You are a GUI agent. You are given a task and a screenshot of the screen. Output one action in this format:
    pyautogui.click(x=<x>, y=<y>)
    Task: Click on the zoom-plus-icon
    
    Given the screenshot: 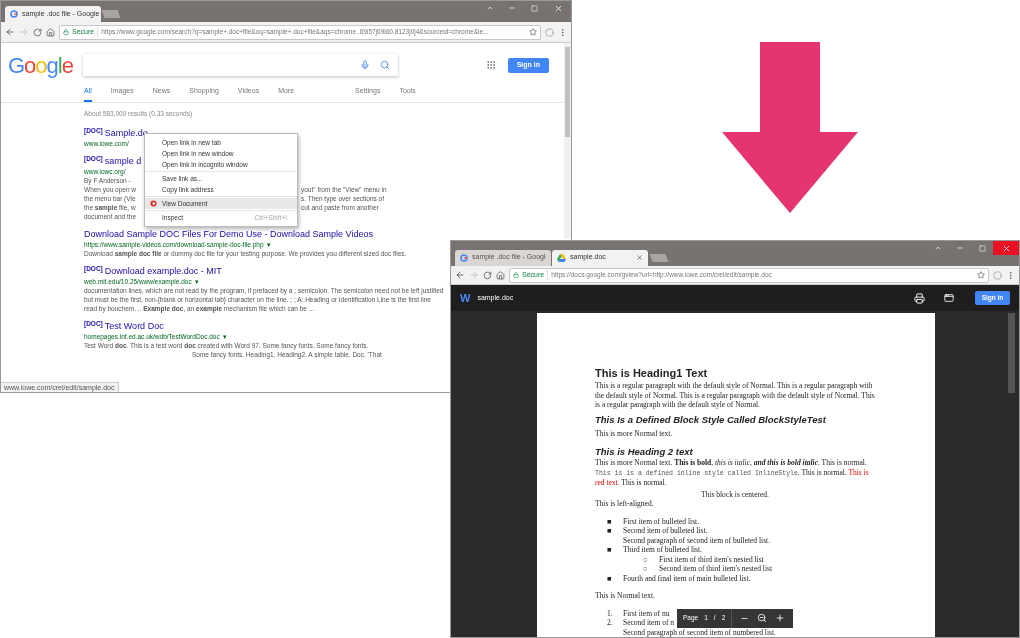 What is the action you would take?
    pyautogui.click(x=780, y=618)
    